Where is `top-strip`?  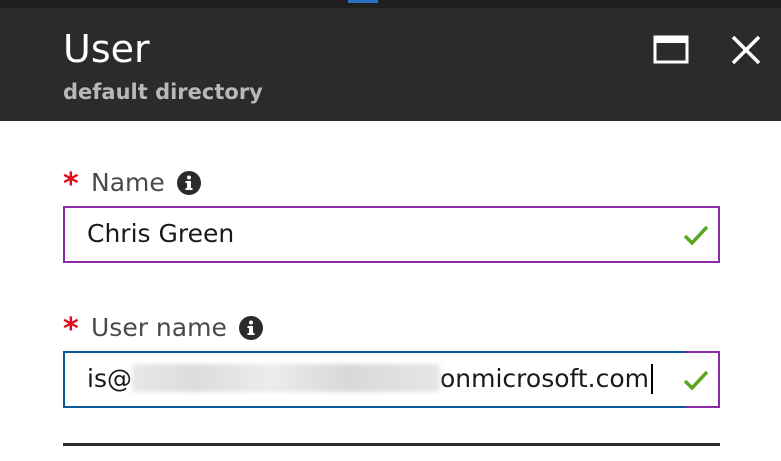
top-strip is located at coordinates (390, 4).